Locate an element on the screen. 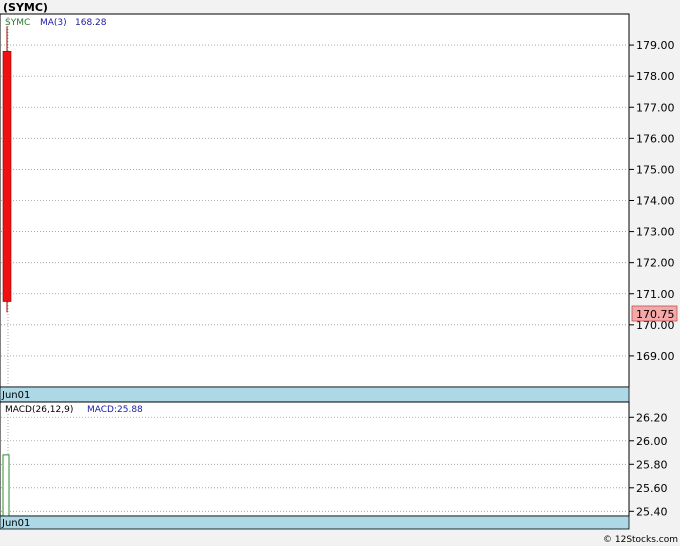  y-tick-label: 174.00 is located at coordinates (655, 201).